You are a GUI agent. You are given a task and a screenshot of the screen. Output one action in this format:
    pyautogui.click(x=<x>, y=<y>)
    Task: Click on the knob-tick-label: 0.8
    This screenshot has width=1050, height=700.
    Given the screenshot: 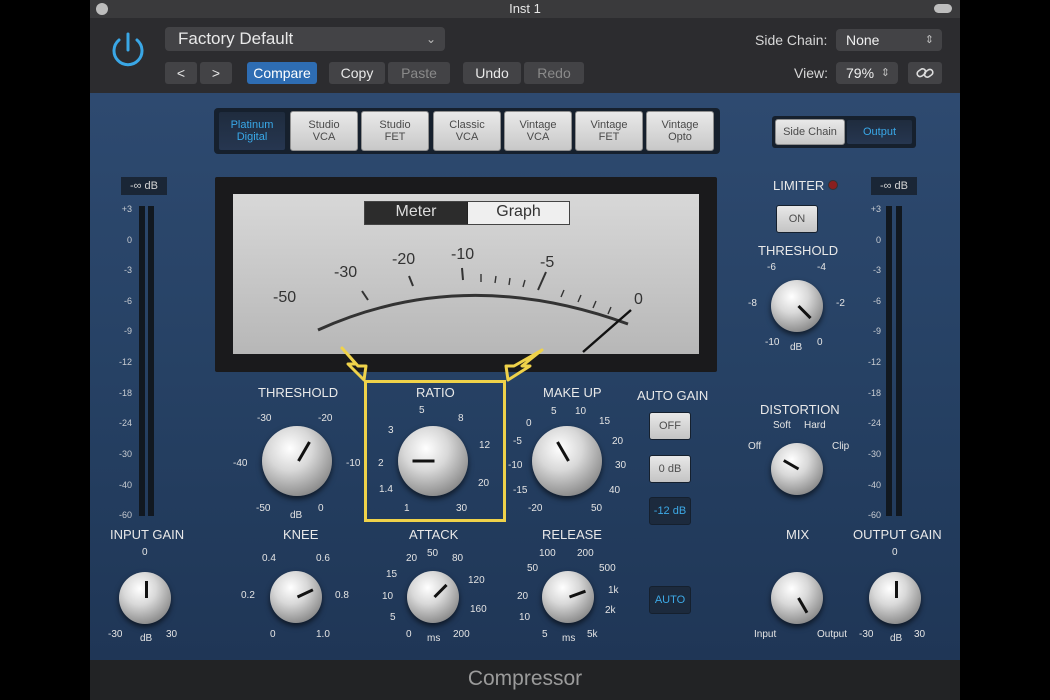 What is the action you would take?
    pyautogui.click(x=342, y=595)
    